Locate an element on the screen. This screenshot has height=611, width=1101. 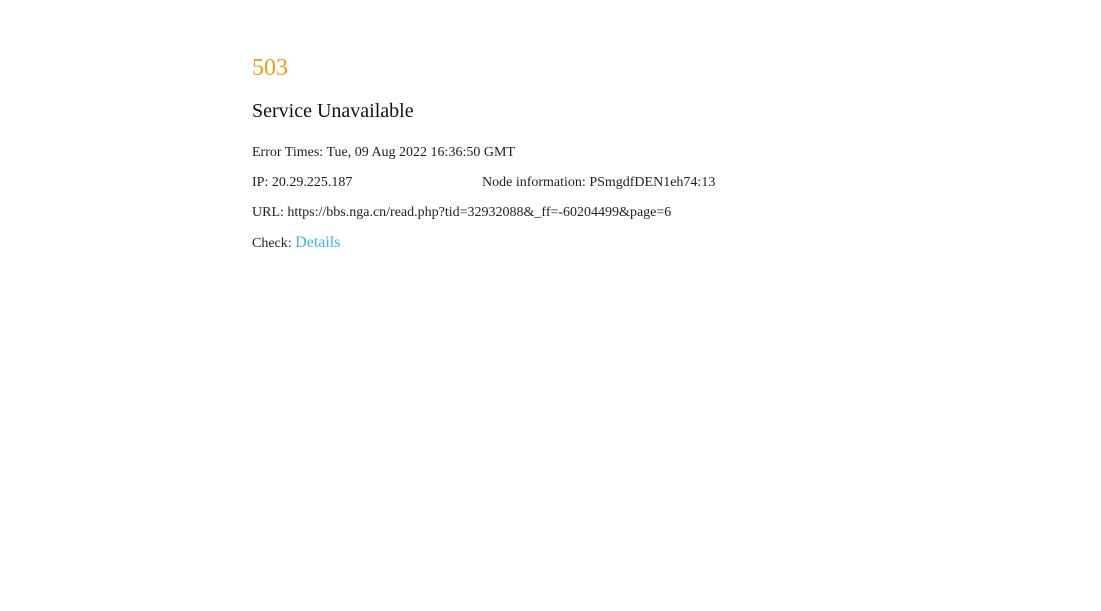
details-link: Details is located at coordinates (317, 242).